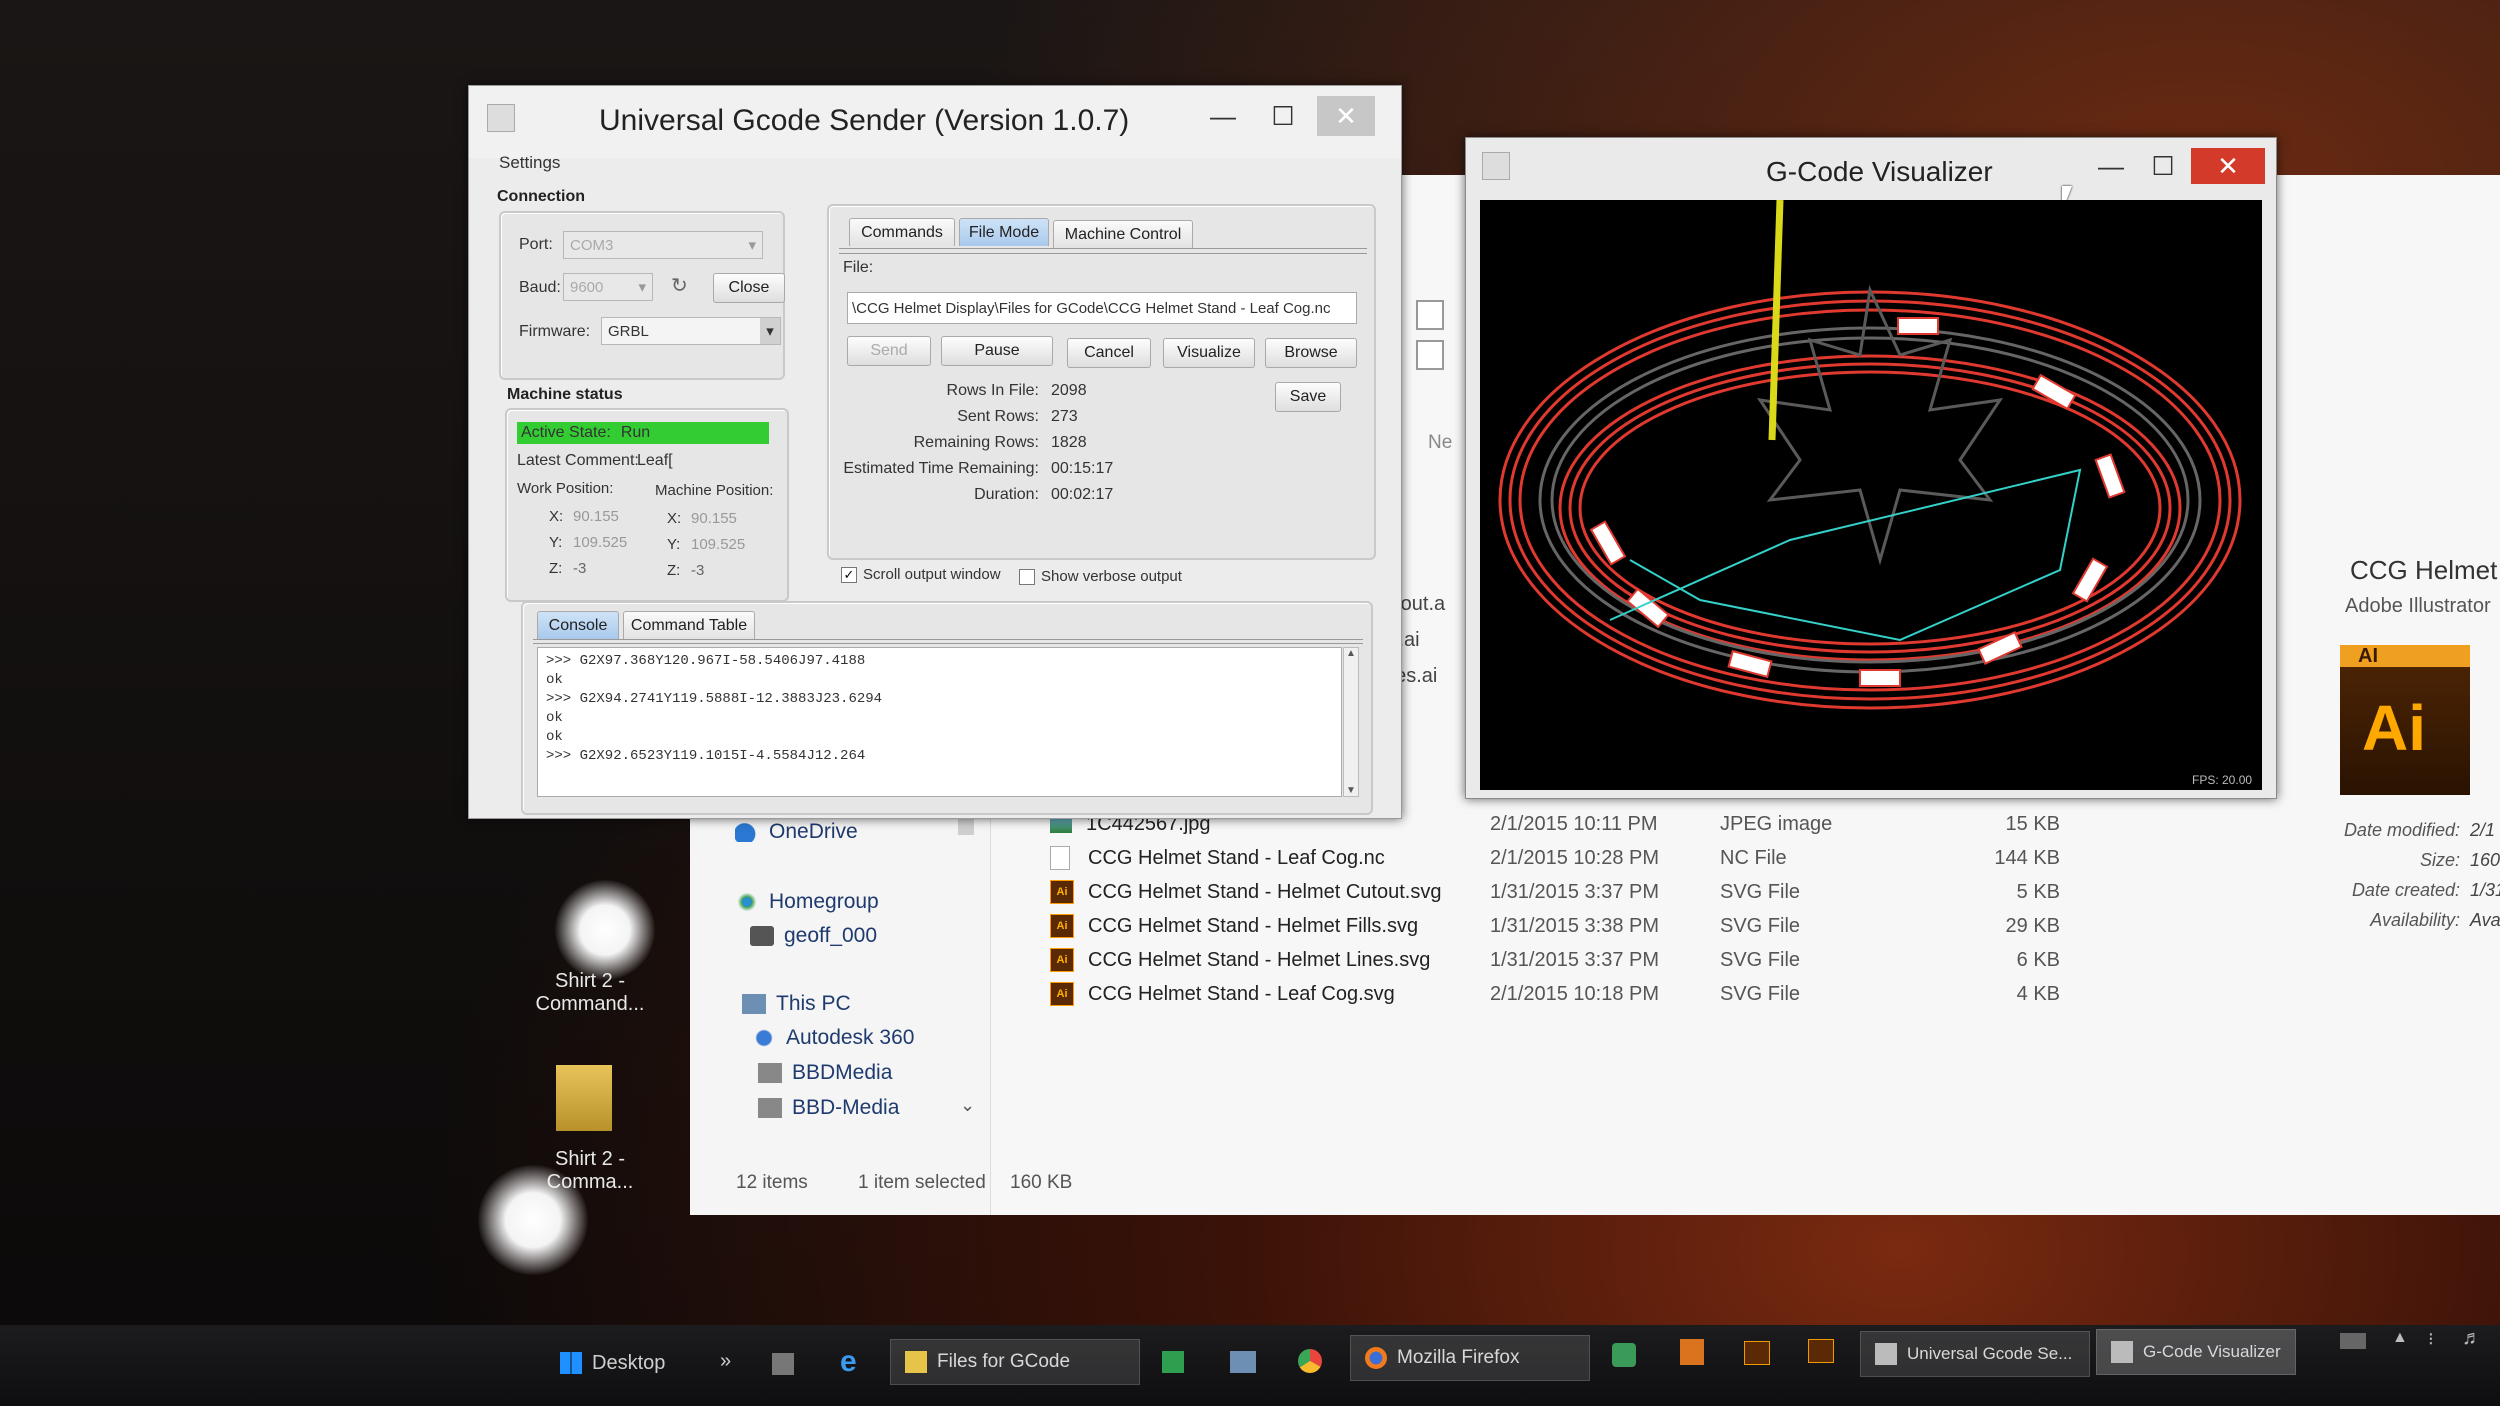 The height and width of the screenshot is (1406, 2500). I want to click on verbose-output-checkbox: Show verbose output, so click(1100, 576).